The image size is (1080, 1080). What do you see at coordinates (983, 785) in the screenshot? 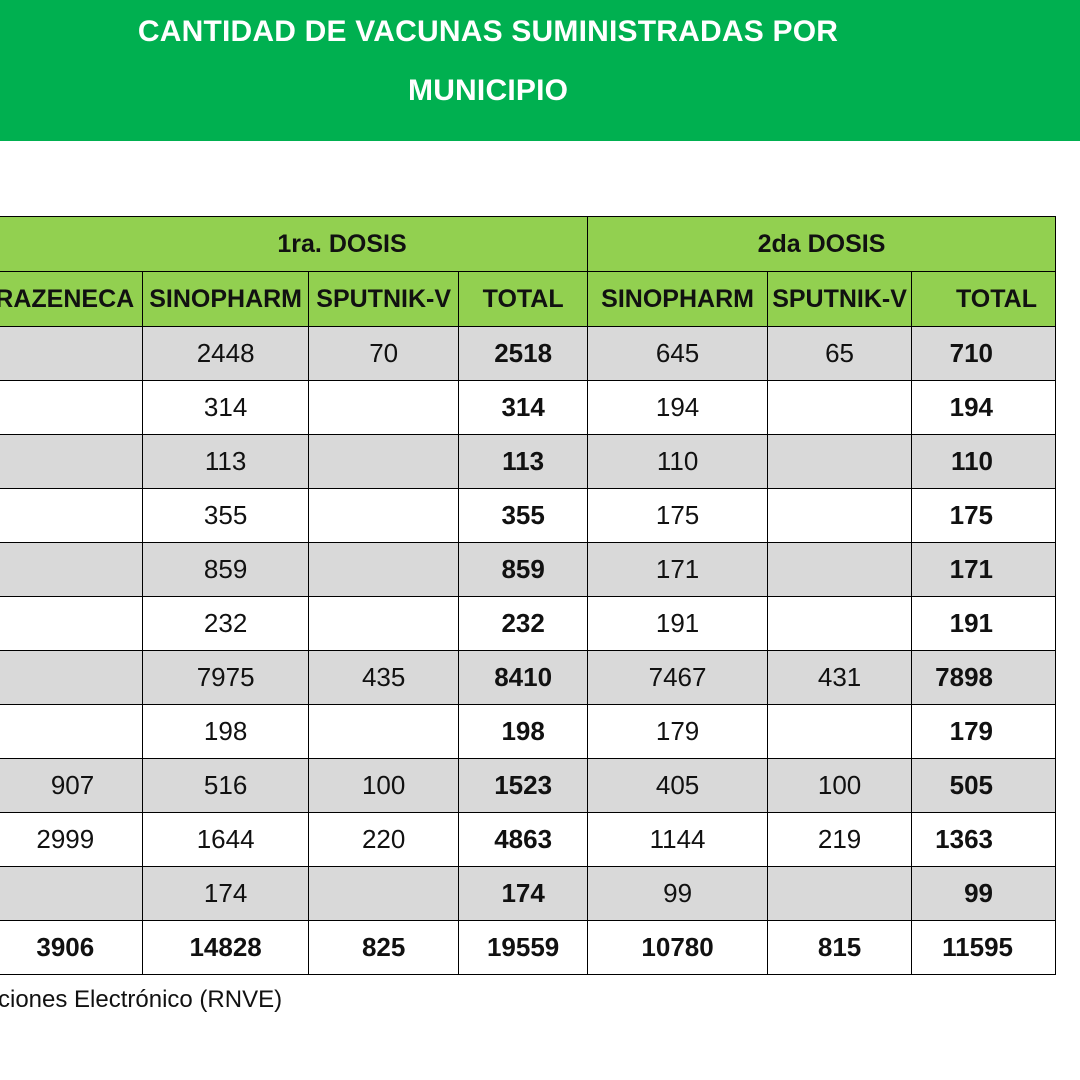
I see `table-cell: 505` at bounding box center [983, 785].